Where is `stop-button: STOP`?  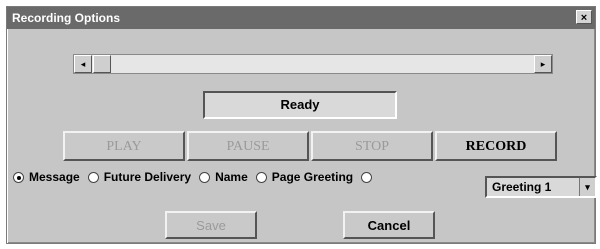 stop-button: STOP is located at coordinates (372, 146).